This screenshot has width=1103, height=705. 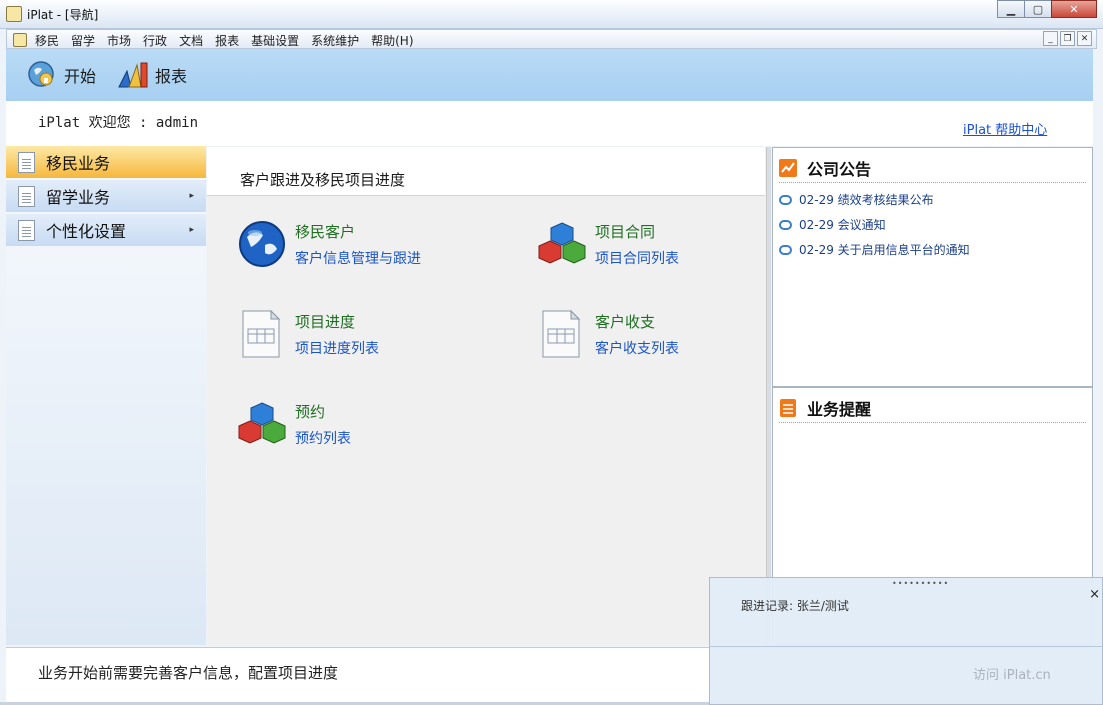 I want to click on mdi-minimize-button: _, so click(x=1050, y=38).